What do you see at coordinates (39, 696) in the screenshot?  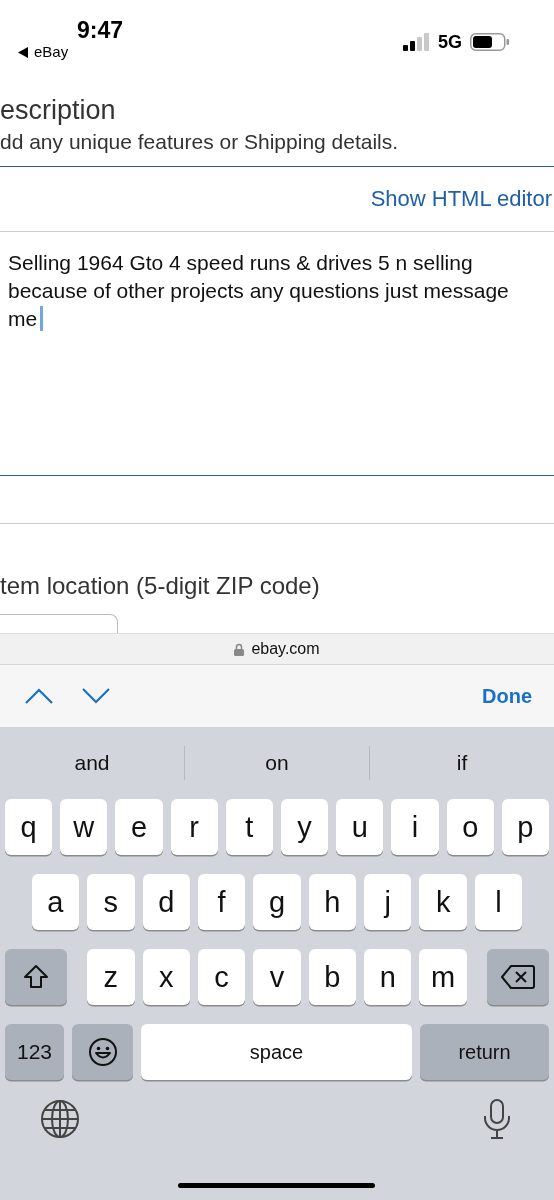 I see `chevron-up-icon` at bounding box center [39, 696].